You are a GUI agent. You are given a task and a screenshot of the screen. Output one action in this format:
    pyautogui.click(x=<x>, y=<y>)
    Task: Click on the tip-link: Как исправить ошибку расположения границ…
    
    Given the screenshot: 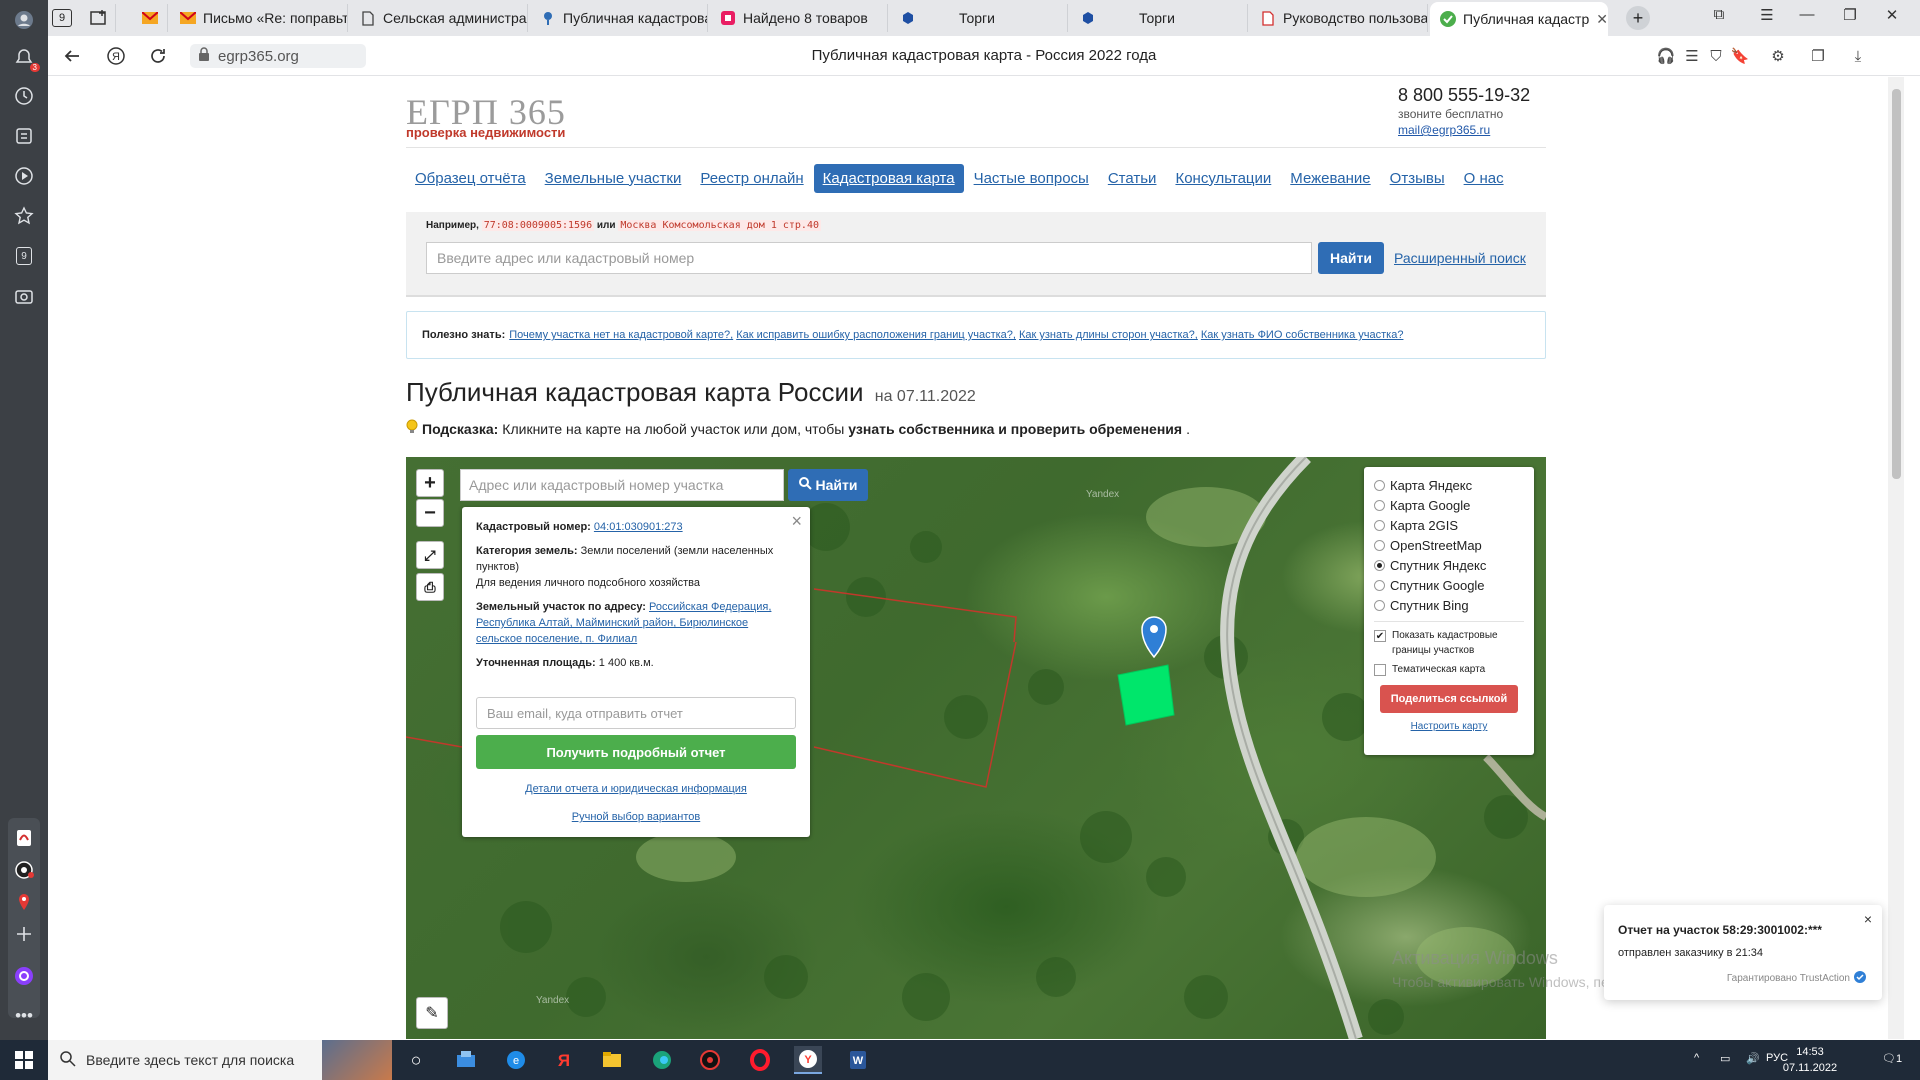 What is the action you would take?
    pyautogui.click(x=876, y=335)
    